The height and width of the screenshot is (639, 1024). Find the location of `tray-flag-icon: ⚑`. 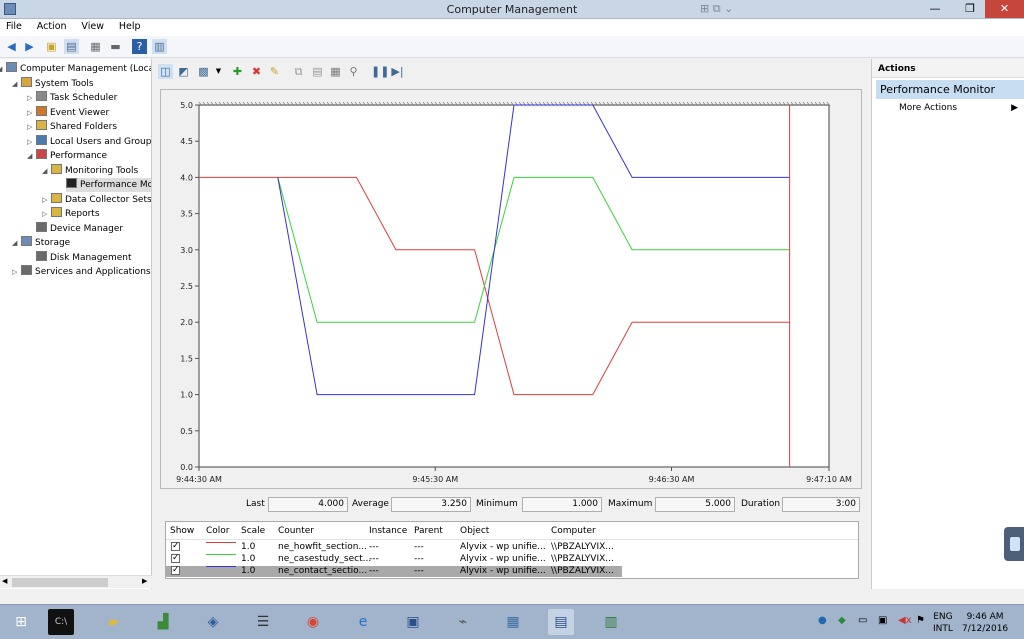

tray-flag-icon: ⚑ is located at coordinates (920, 620).